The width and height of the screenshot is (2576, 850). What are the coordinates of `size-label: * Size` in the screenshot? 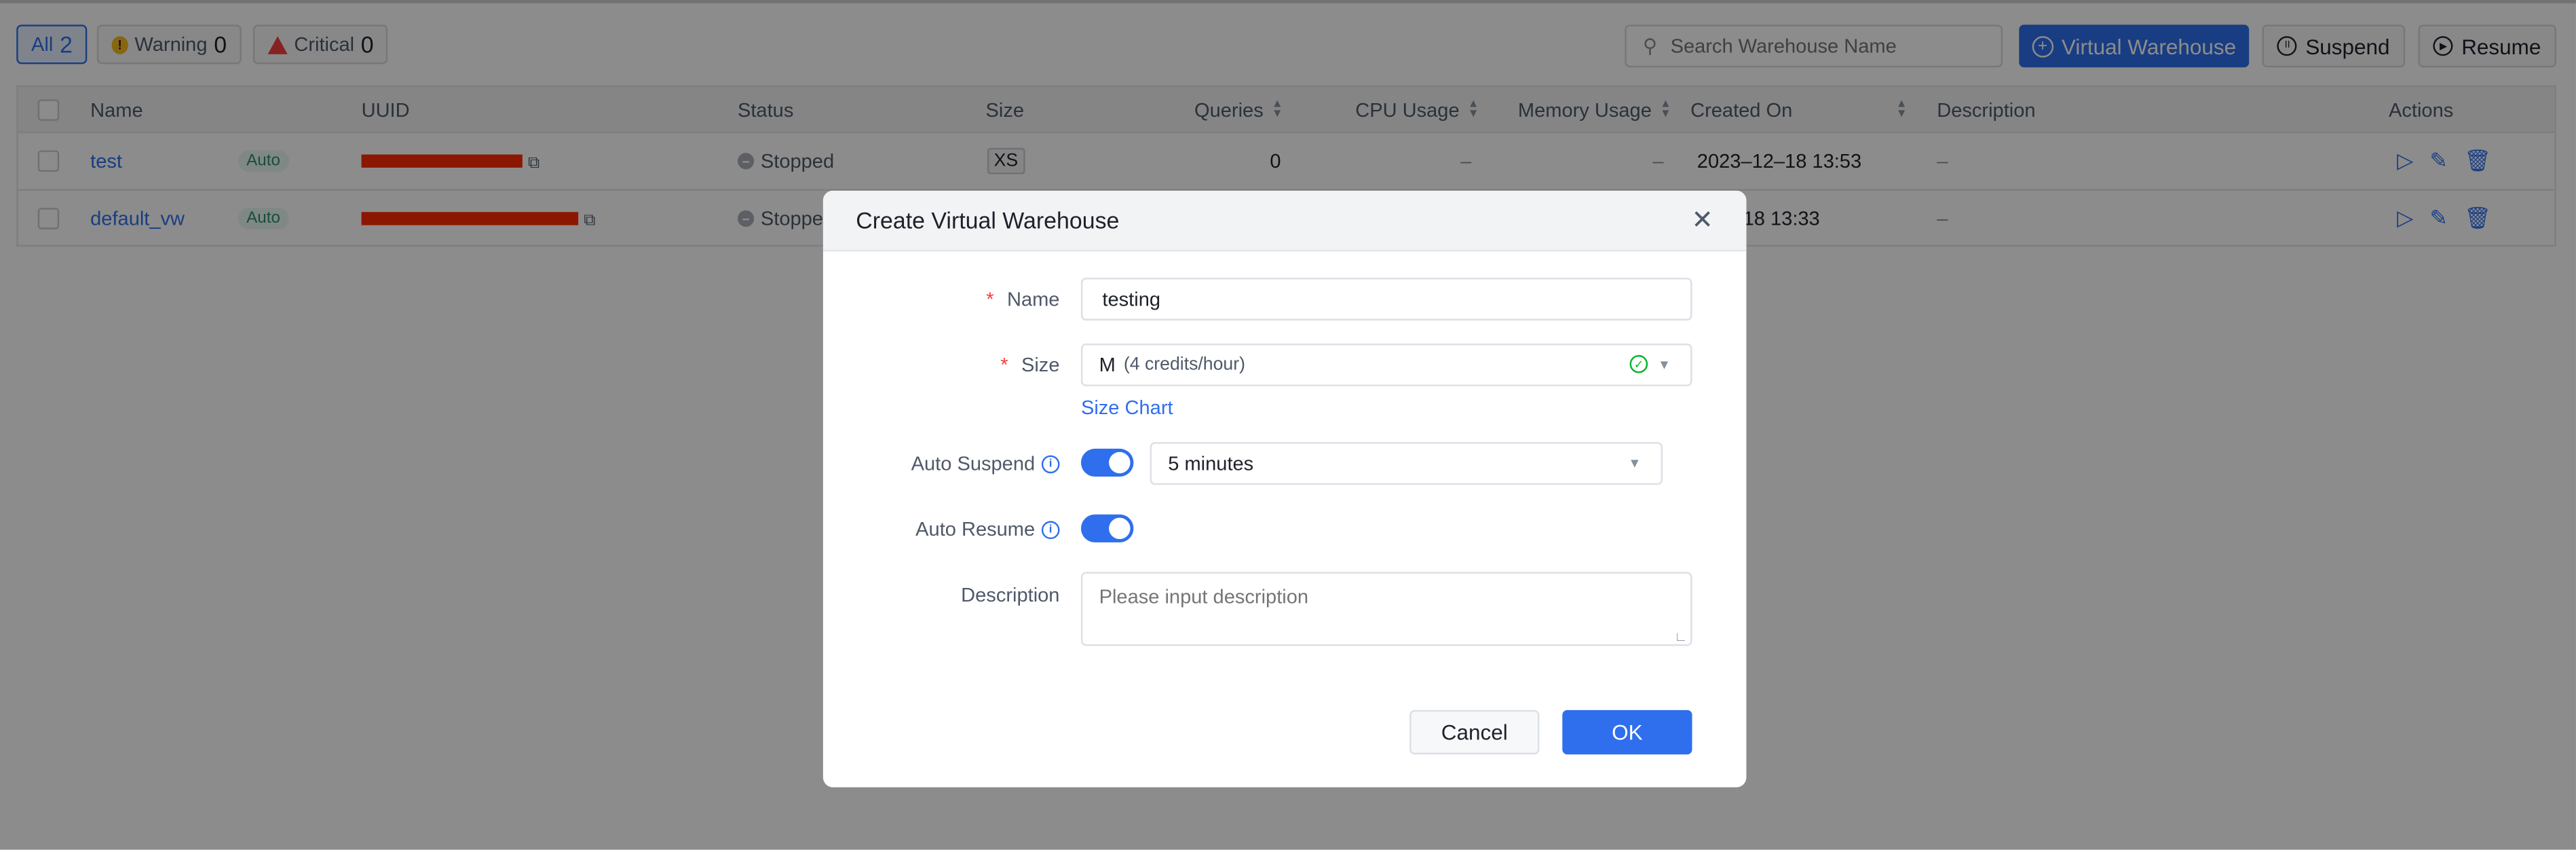 It's located at (1029, 364).